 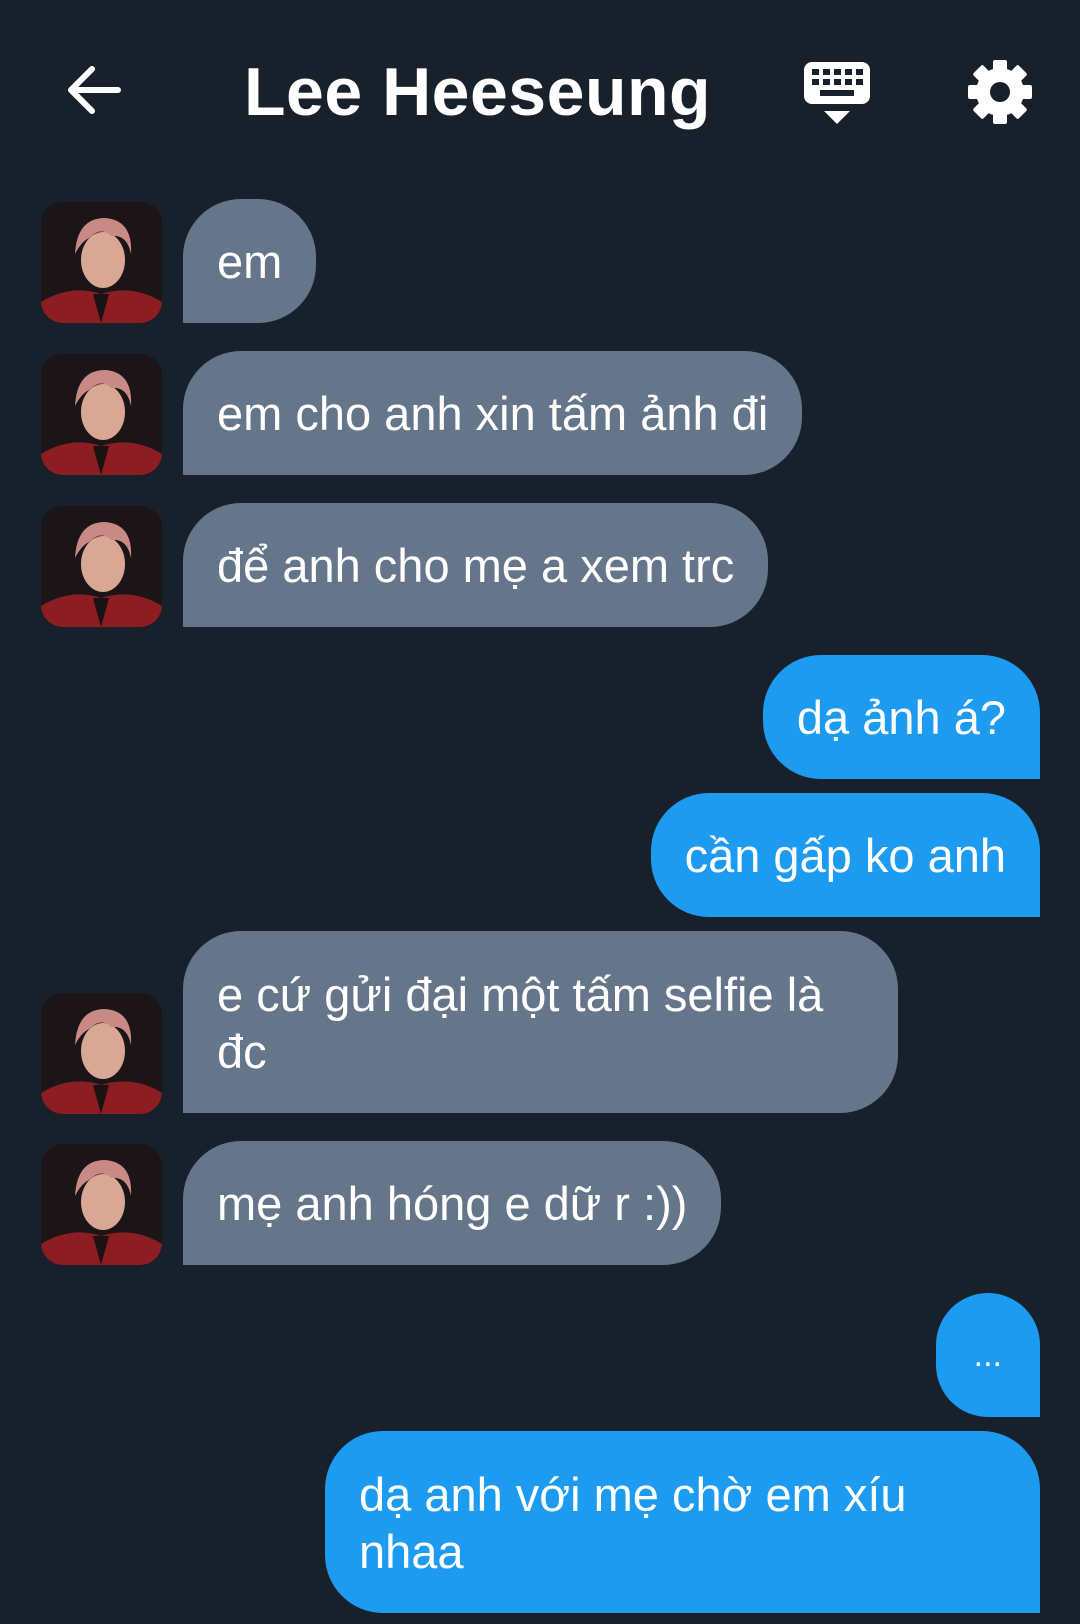 I want to click on message-text: dạ anh với mẹ chờ em xíu nhaa, so click(x=633, y=1523).